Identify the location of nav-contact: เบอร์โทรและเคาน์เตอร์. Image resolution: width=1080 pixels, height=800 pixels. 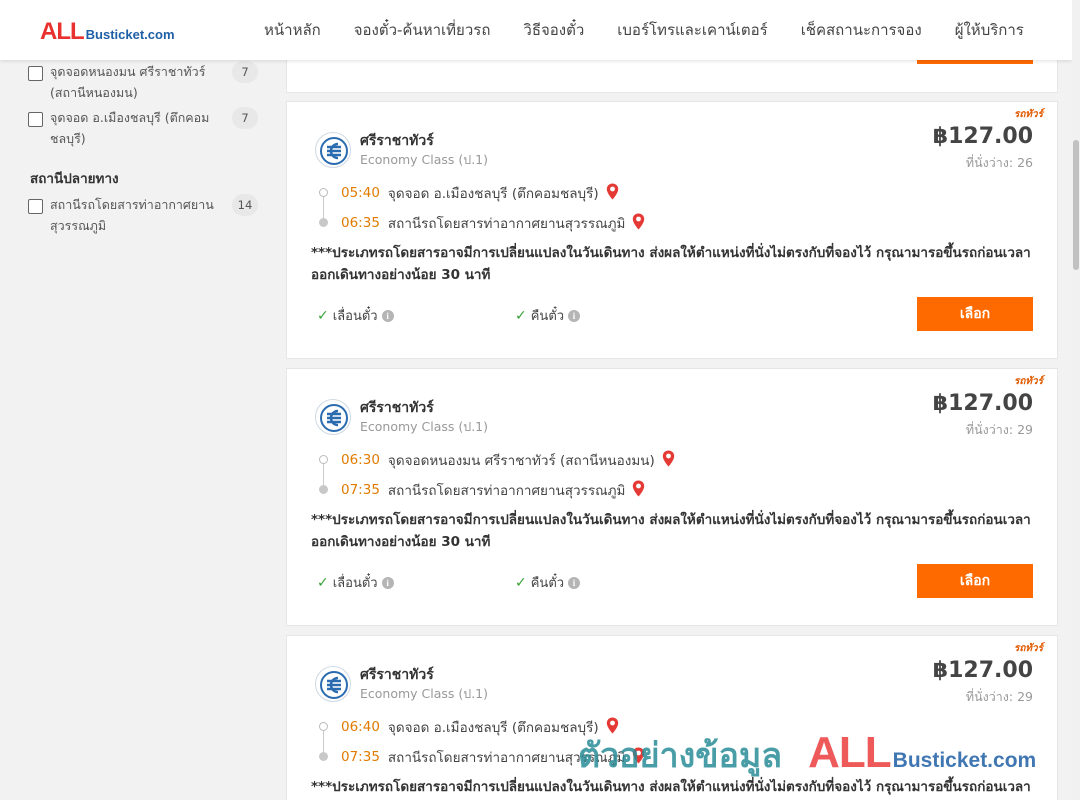
(692, 30).